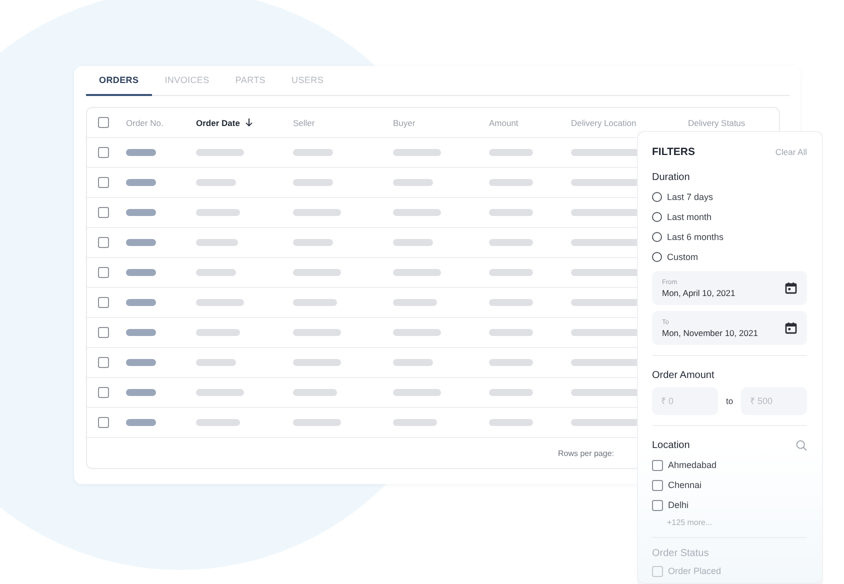  Describe the element at coordinates (733, 123) in the screenshot. I see `column-header: Delivery Status` at that location.